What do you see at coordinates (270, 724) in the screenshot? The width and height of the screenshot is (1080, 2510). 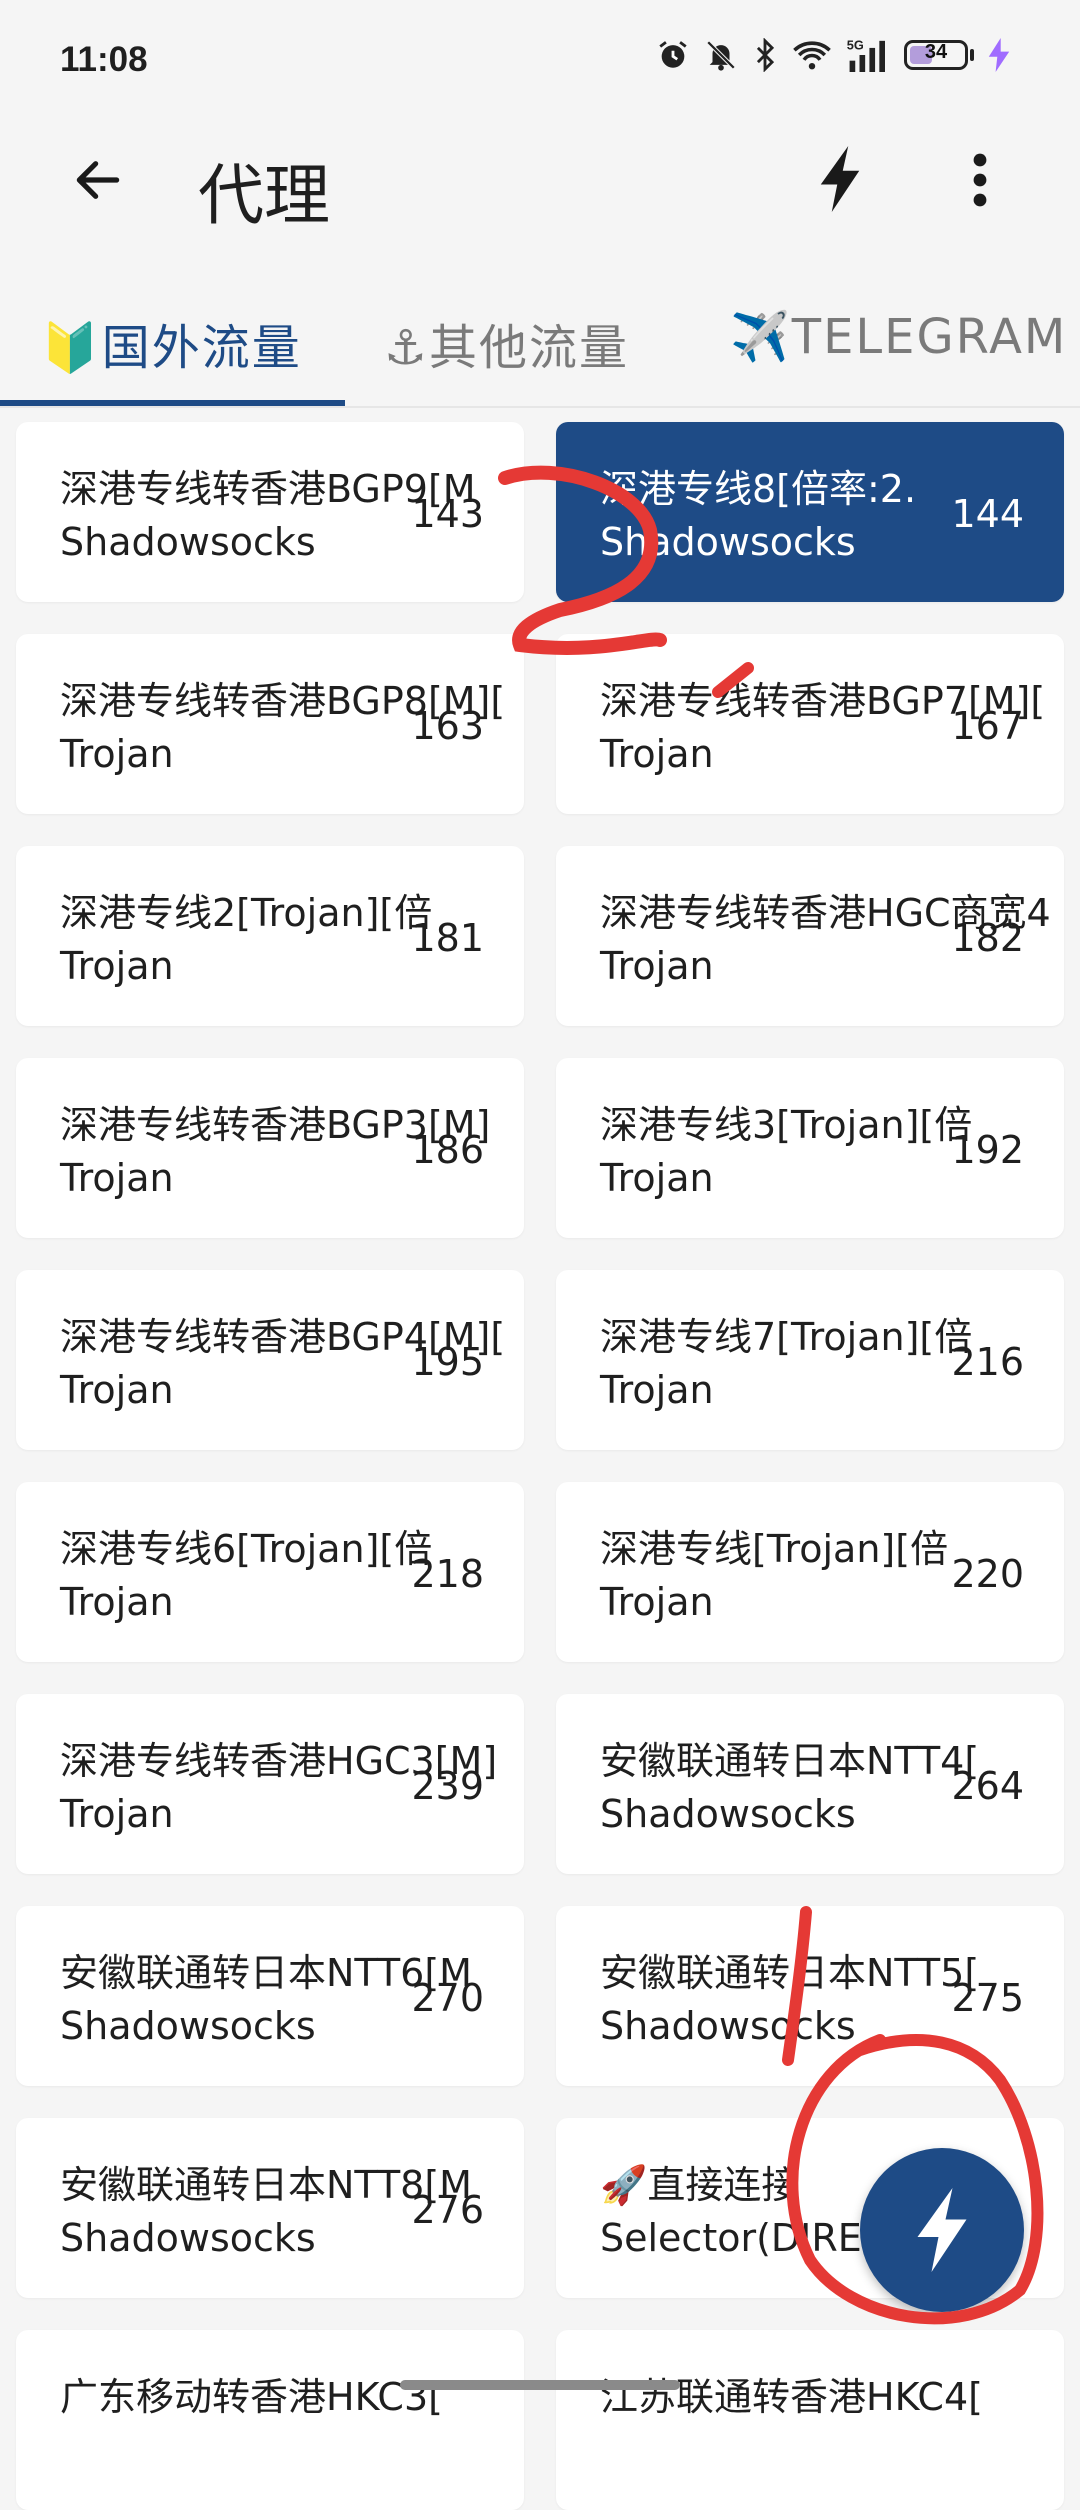 I see `proxy-card: 深港专线转香港BGP8[M][Trojan 163` at bounding box center [270, 724].